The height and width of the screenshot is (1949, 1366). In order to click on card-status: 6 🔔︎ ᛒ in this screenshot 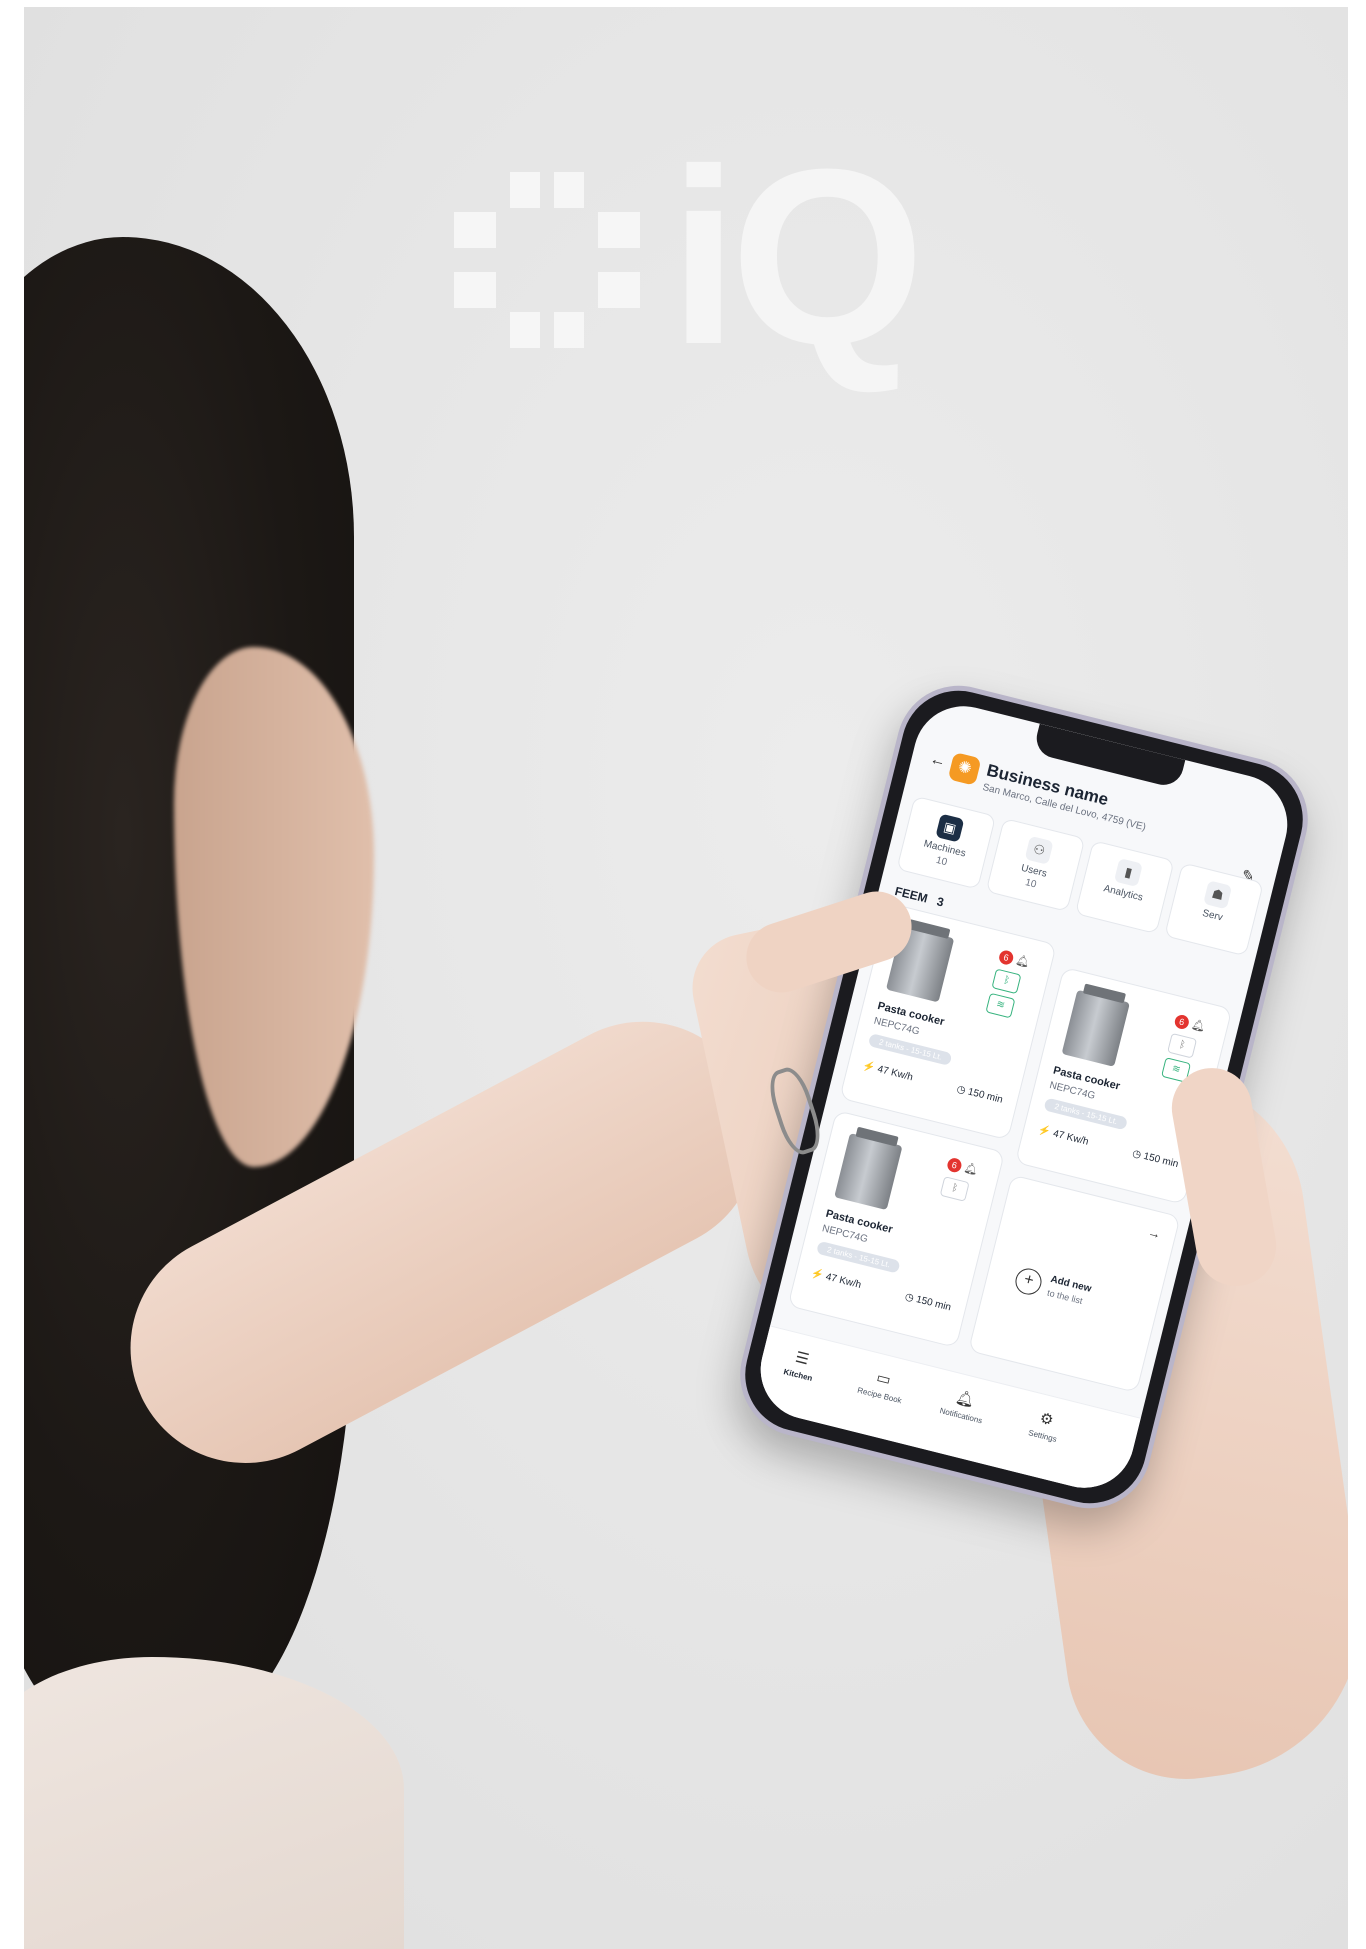, I will do `click(964, 1179)`.